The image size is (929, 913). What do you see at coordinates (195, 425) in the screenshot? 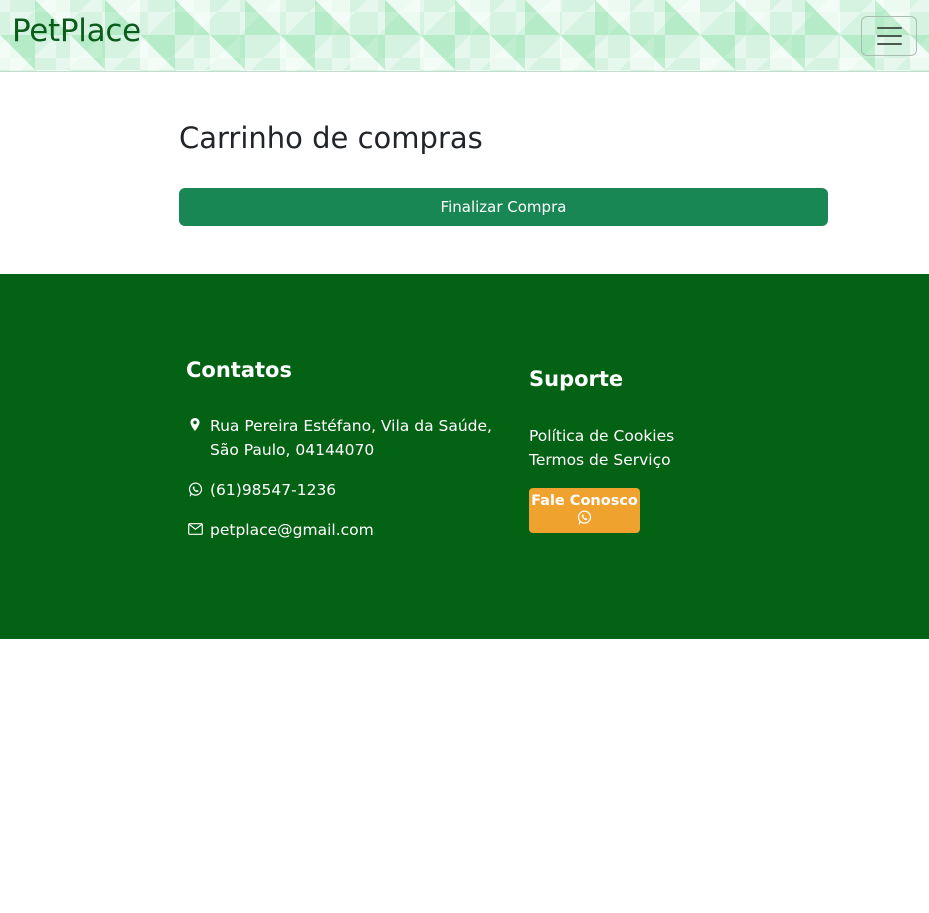
I see `location-pin-icon` at bounding box center [195, 425].